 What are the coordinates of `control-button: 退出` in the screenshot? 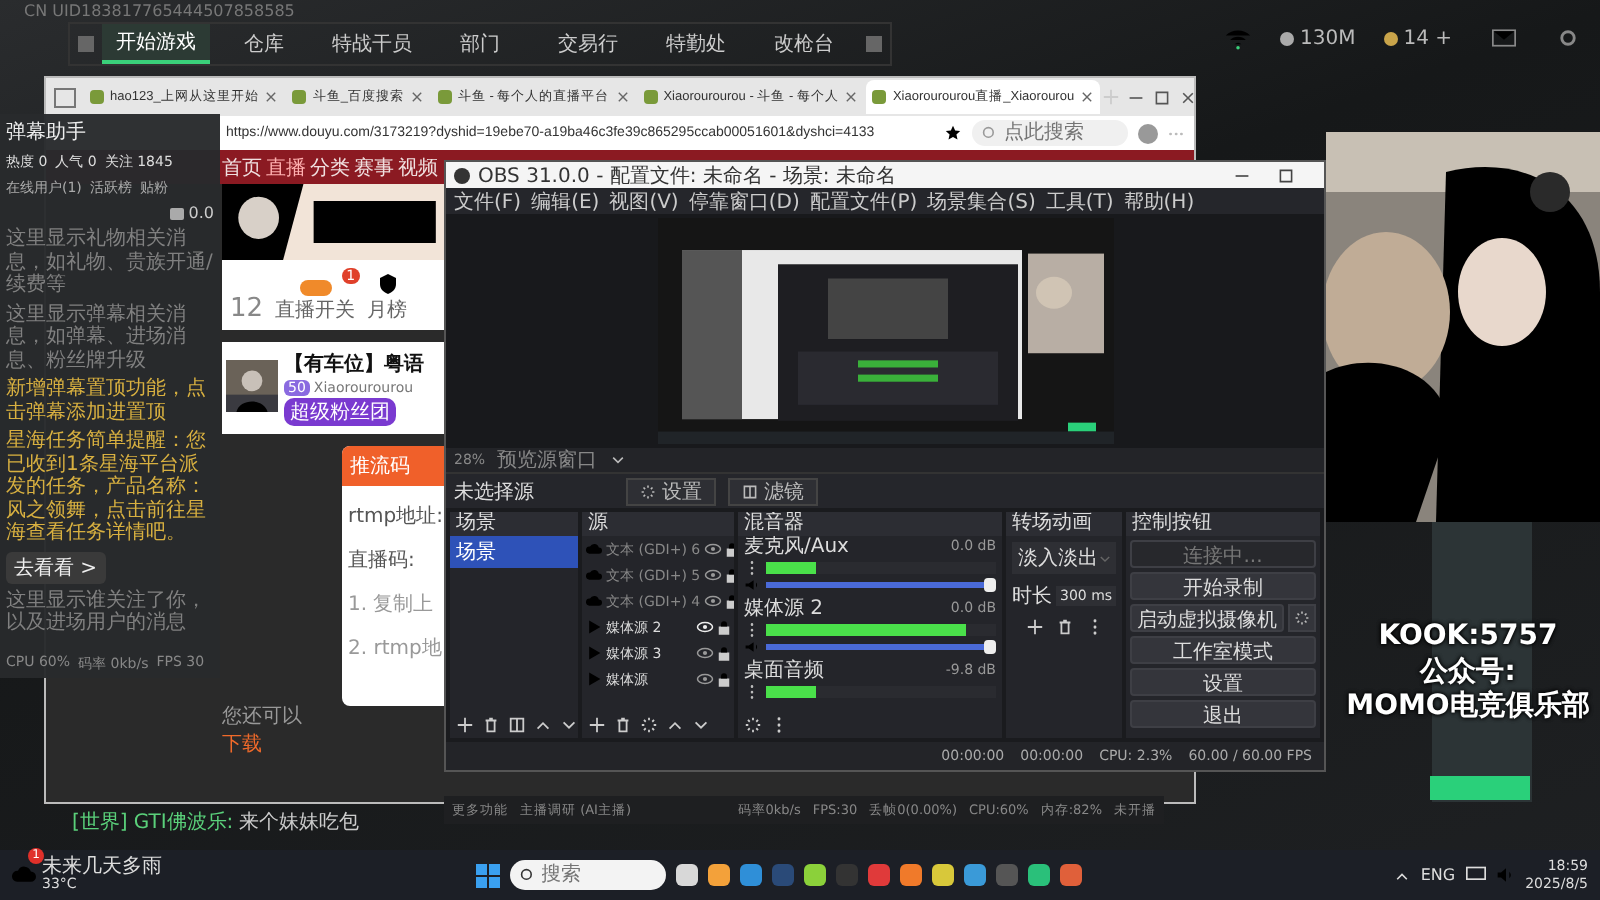 It's located at (1223, 714).